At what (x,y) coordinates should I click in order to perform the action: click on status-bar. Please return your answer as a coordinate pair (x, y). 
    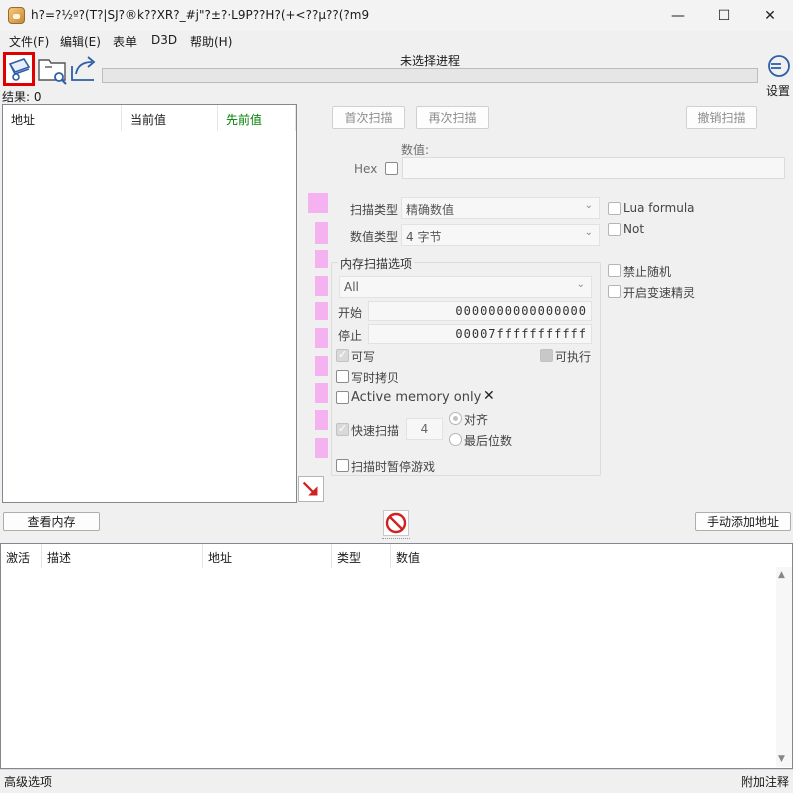
    Looking at the image, I should click on (396, 781).